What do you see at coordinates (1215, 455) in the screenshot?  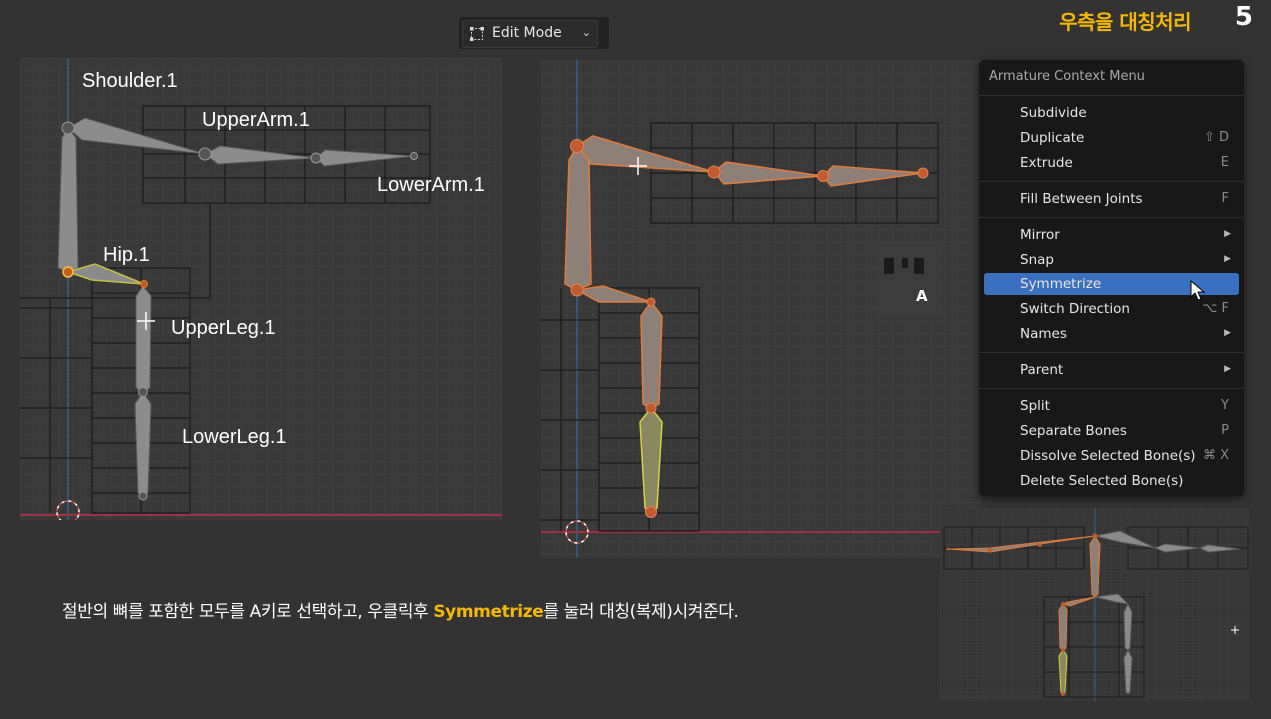 I see `shortcut-label: ⌘ X` at bounding box center [1215, 455].